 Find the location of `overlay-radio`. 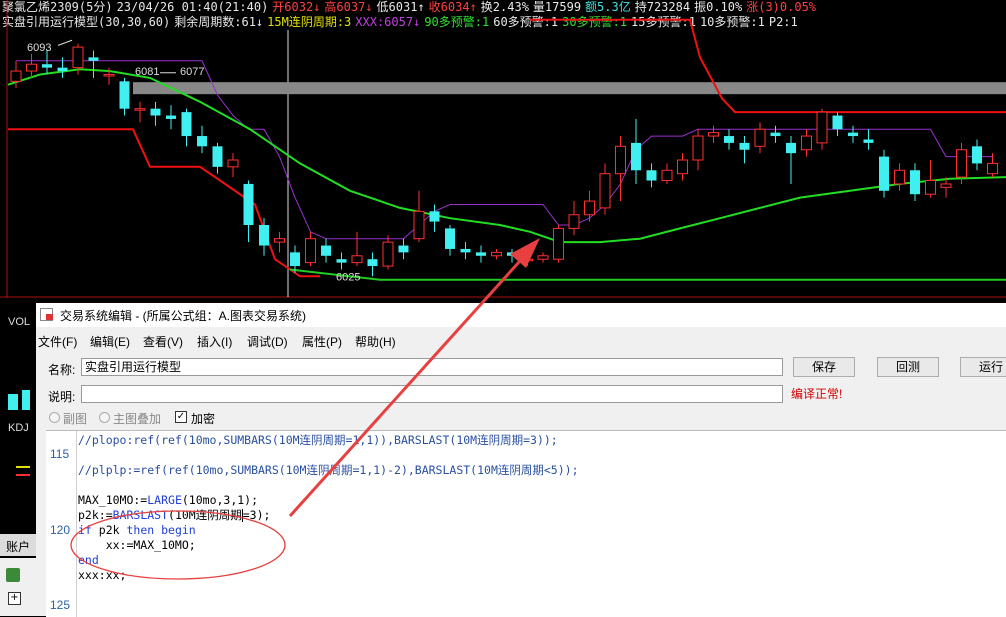

overlay-radio is located at coordinates (104, 417).